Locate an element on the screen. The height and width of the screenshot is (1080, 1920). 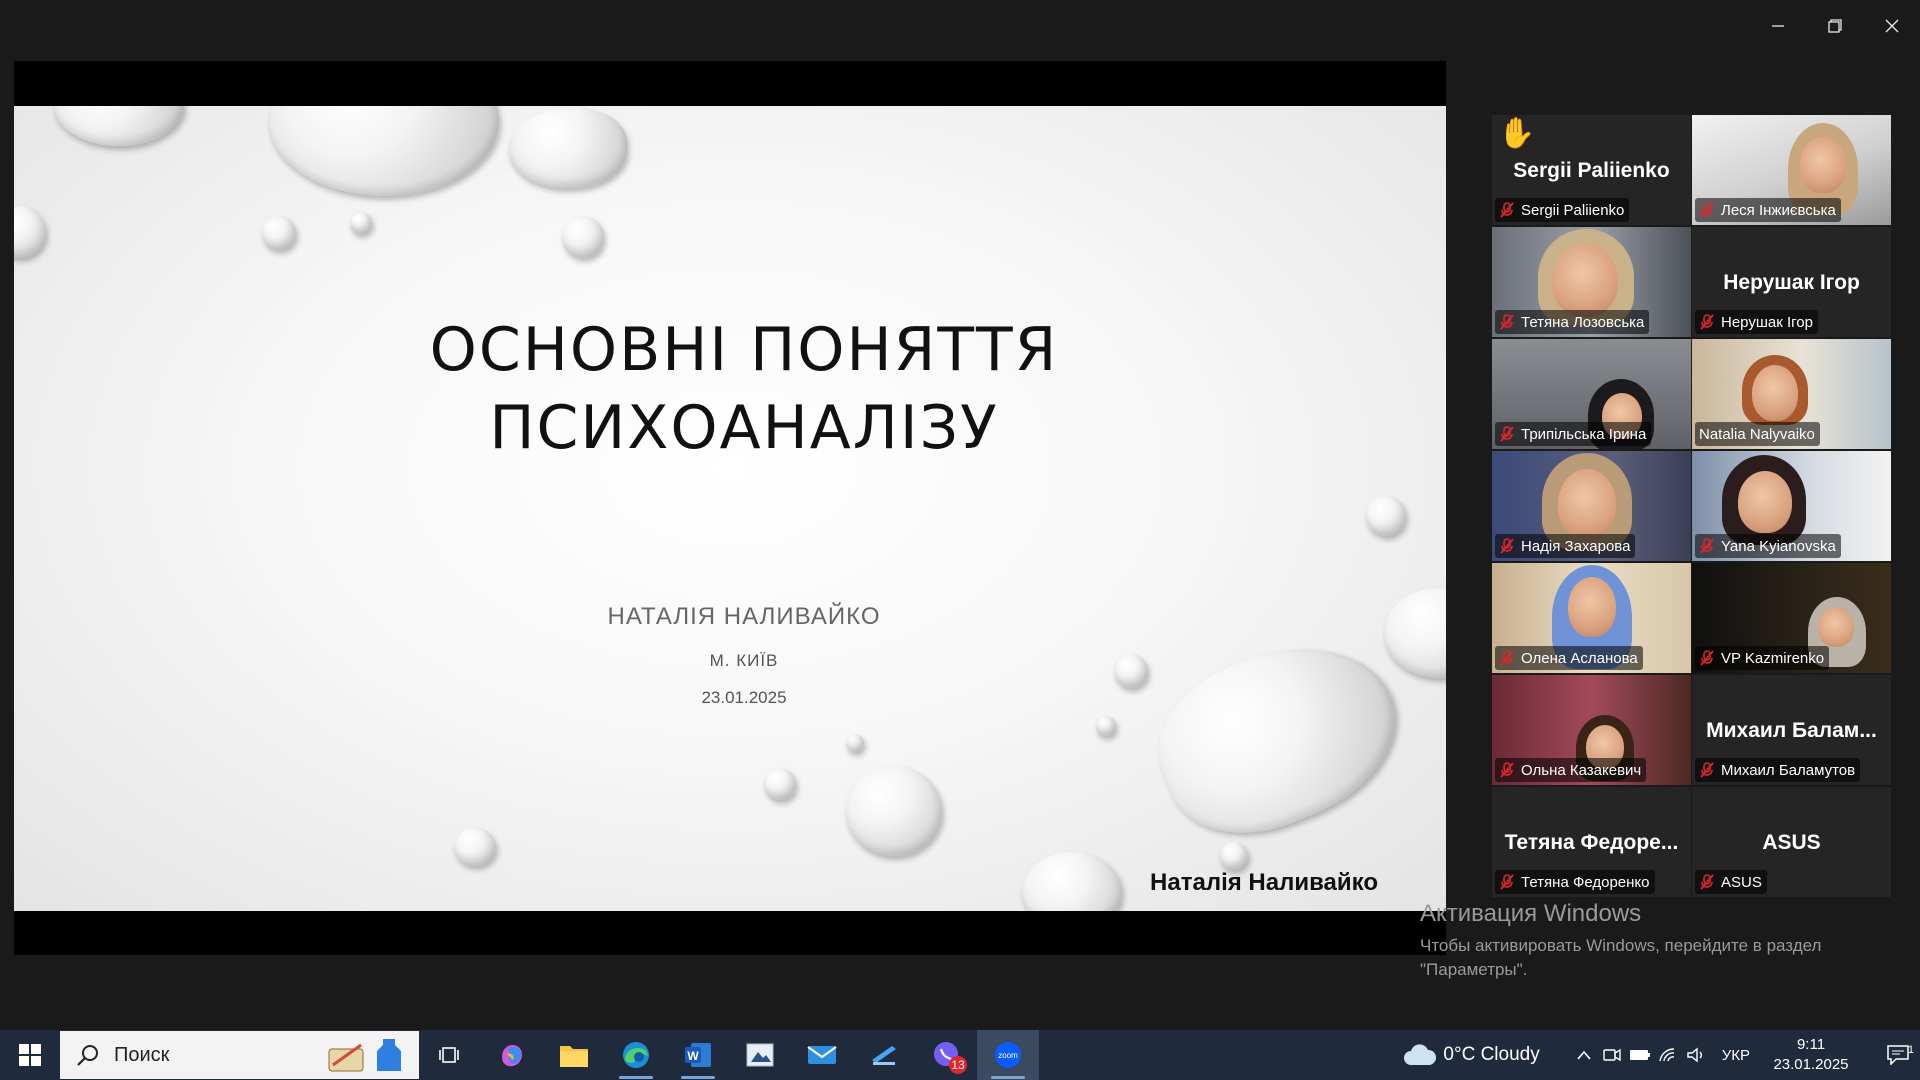
participant-tile: ✋ Sergii Paliienko Sergii Paliienko is located at coordinates (1591, 170).